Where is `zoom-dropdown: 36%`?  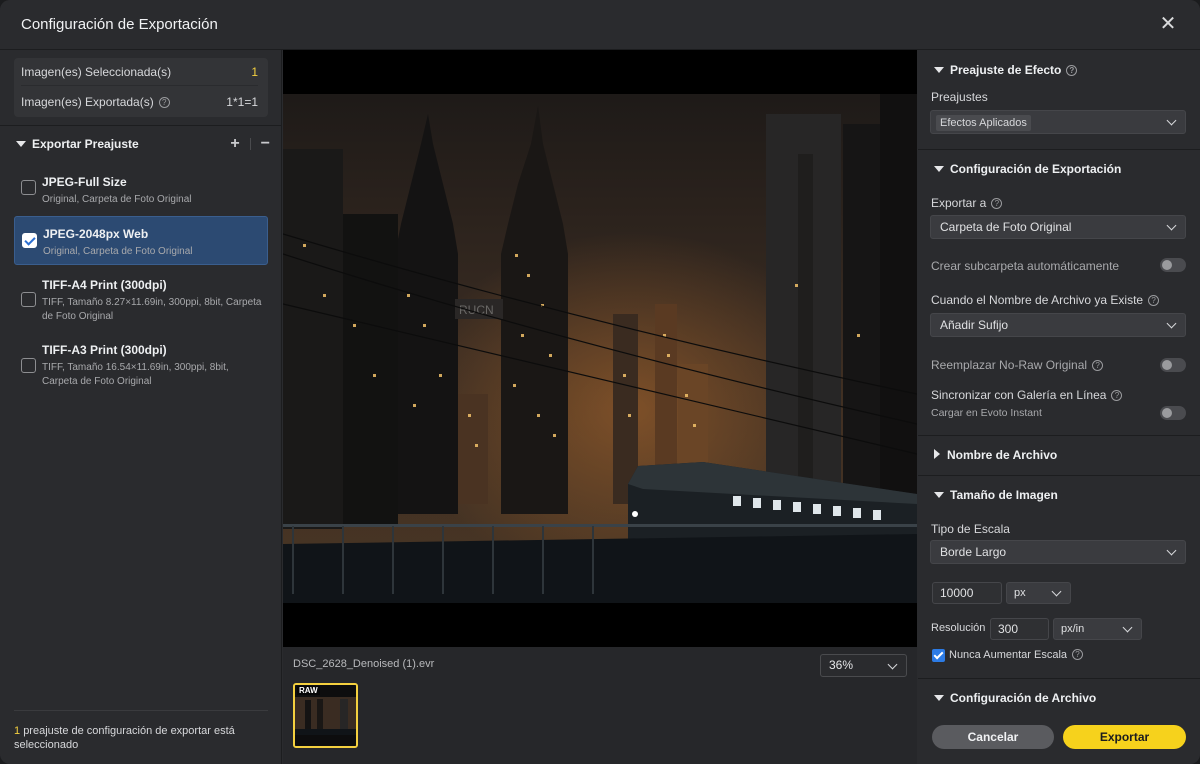 zoom-dropdown: 36% is located at coordinates (863, 665).